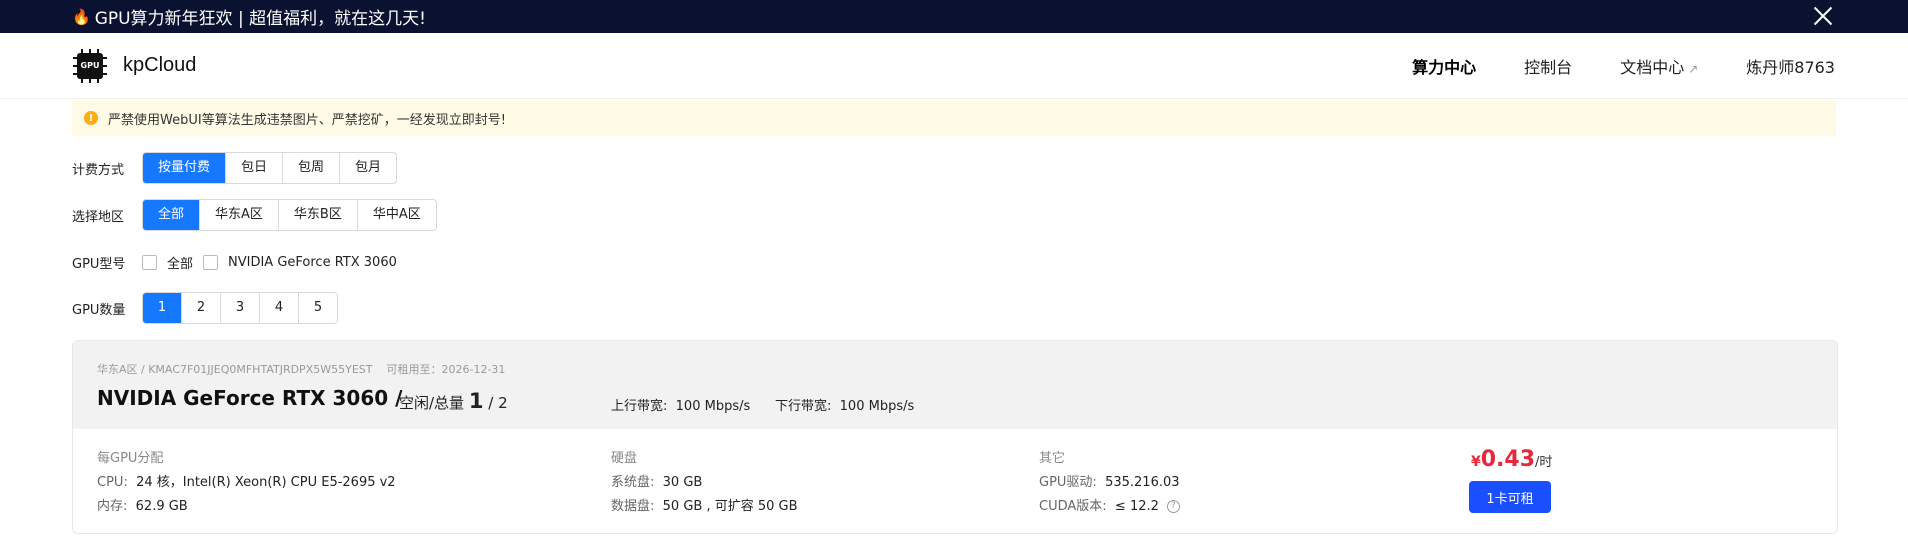  I want to click on warning-icon: !, so click(91, 118).